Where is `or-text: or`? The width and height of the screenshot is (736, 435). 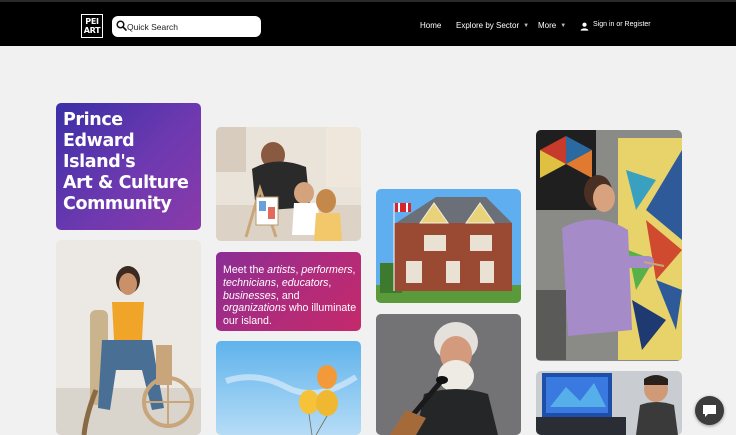
or-text: or is located at coordinates (619, 24).